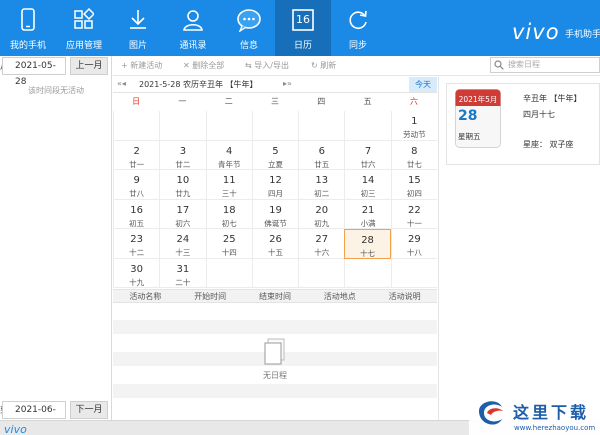 This screenshot has width=600, height=435. What do you see at coordinates (322, 180) in the screenshot?
I see `day-number: 13` at bounding box center [322, 180].